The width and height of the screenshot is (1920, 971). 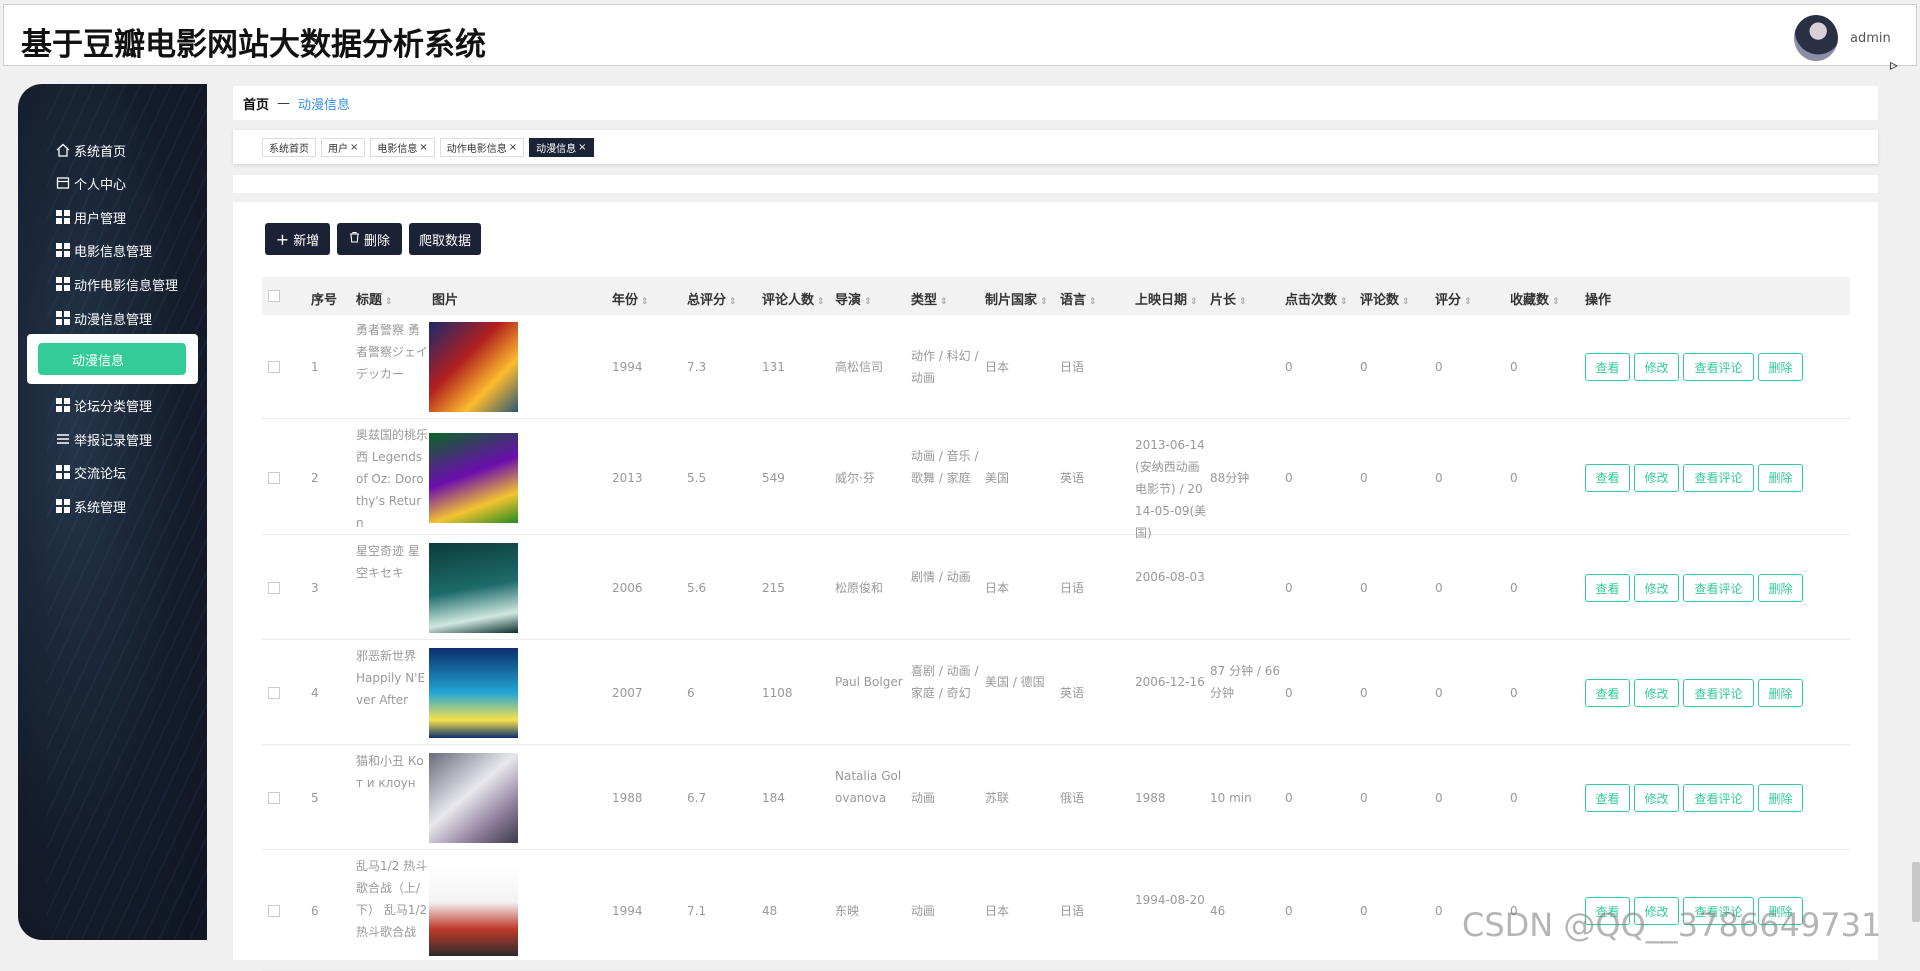 What do you see at coordinates (104, 250) in the screenshot?
I see `sidebar-item-movies: 电影信息管理` at bounding box center [104, 250].